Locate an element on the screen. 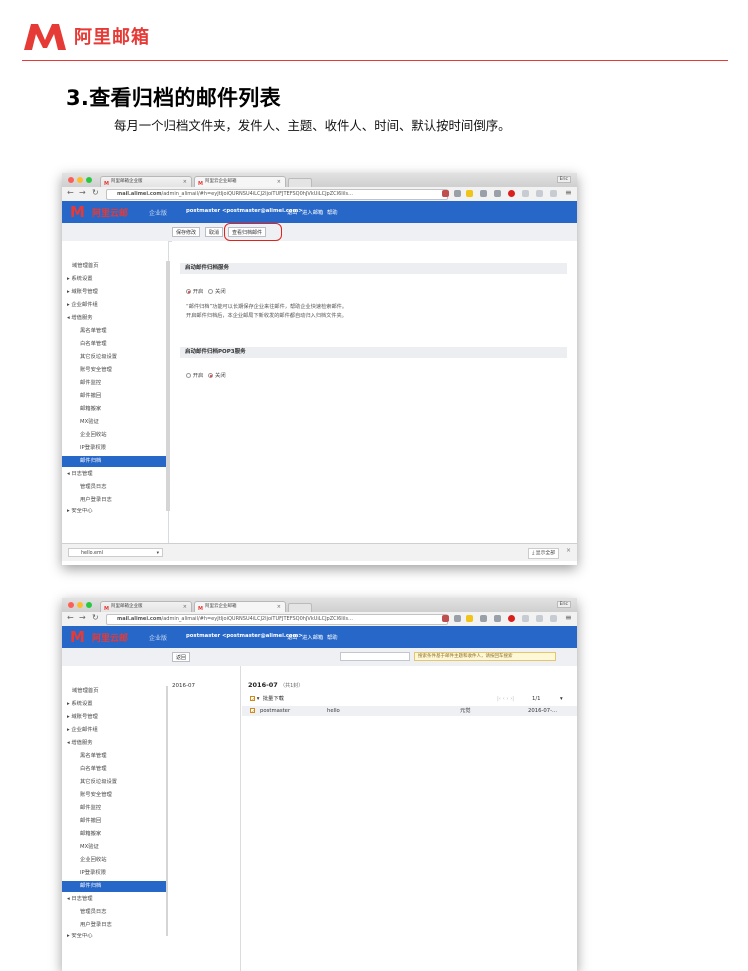  archive-search-input is located at coordinates (375, 656).